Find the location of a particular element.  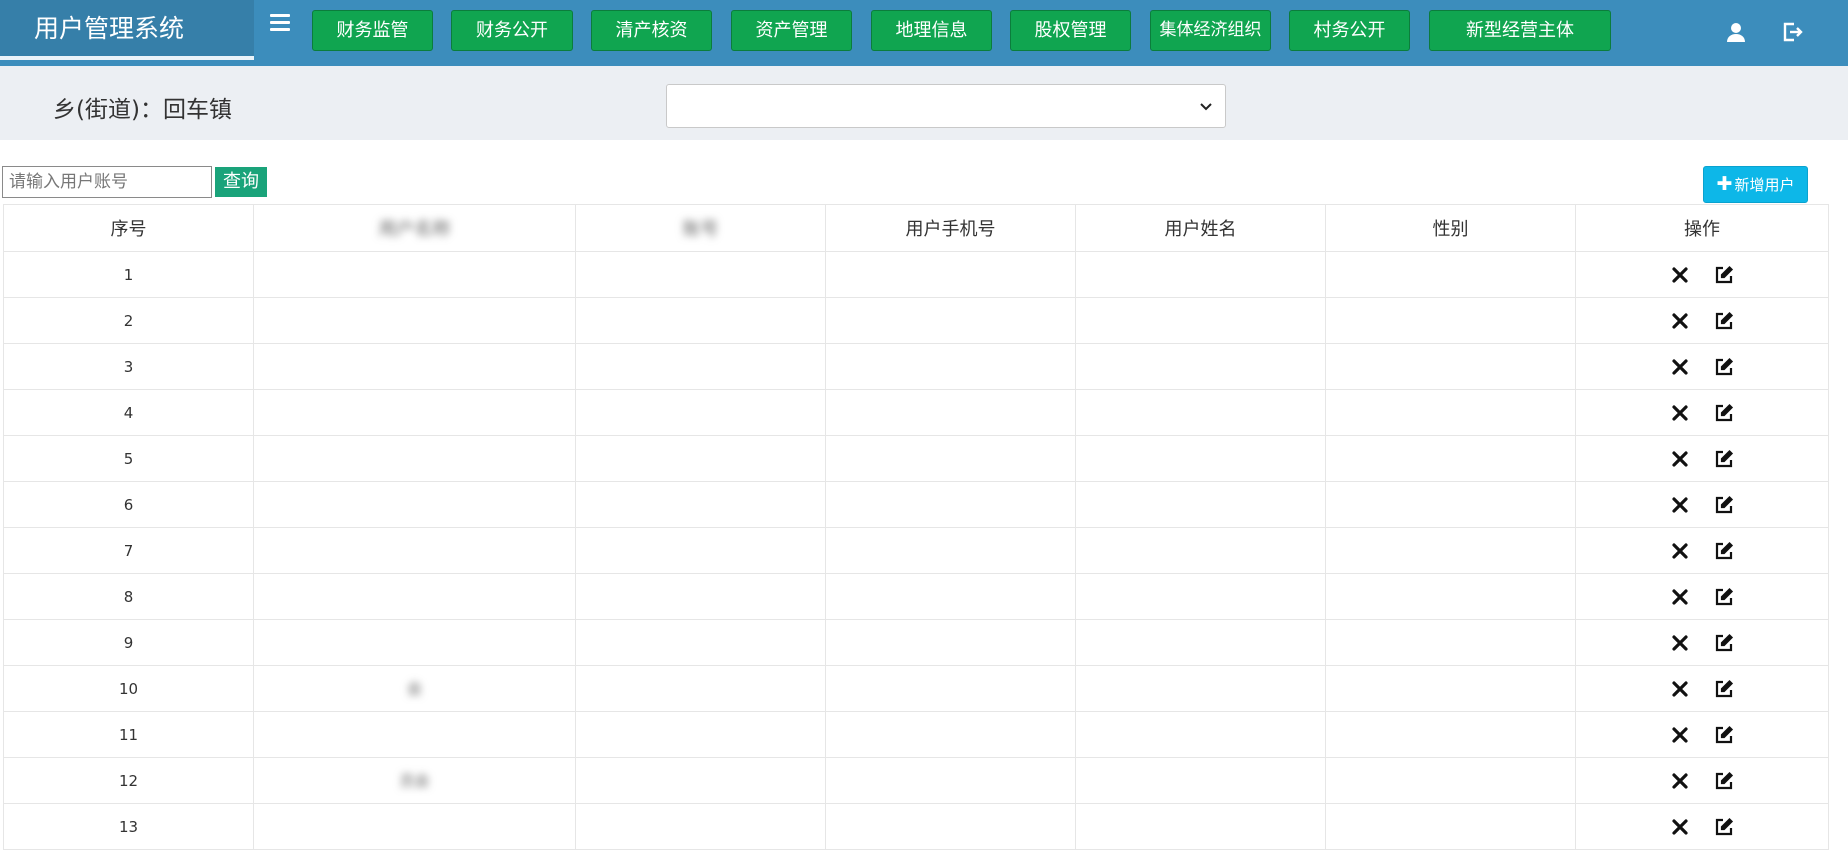

table-row: 9 is located at coordinates (916, 642).